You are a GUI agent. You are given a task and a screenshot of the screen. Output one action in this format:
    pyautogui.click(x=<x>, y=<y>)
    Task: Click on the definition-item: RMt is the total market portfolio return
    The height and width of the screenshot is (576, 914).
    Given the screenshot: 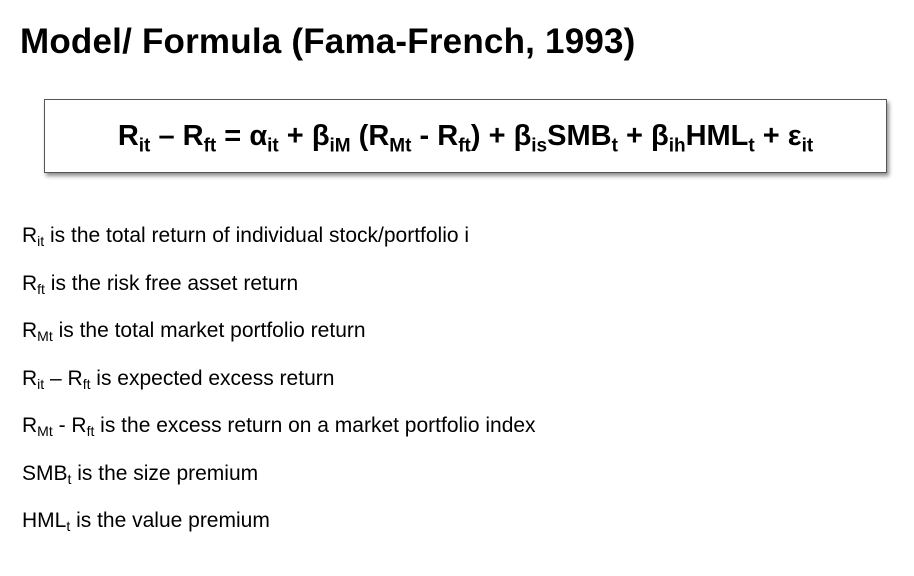 What is the action you would take?
    pyautogui.click(x=279, y=339)
    